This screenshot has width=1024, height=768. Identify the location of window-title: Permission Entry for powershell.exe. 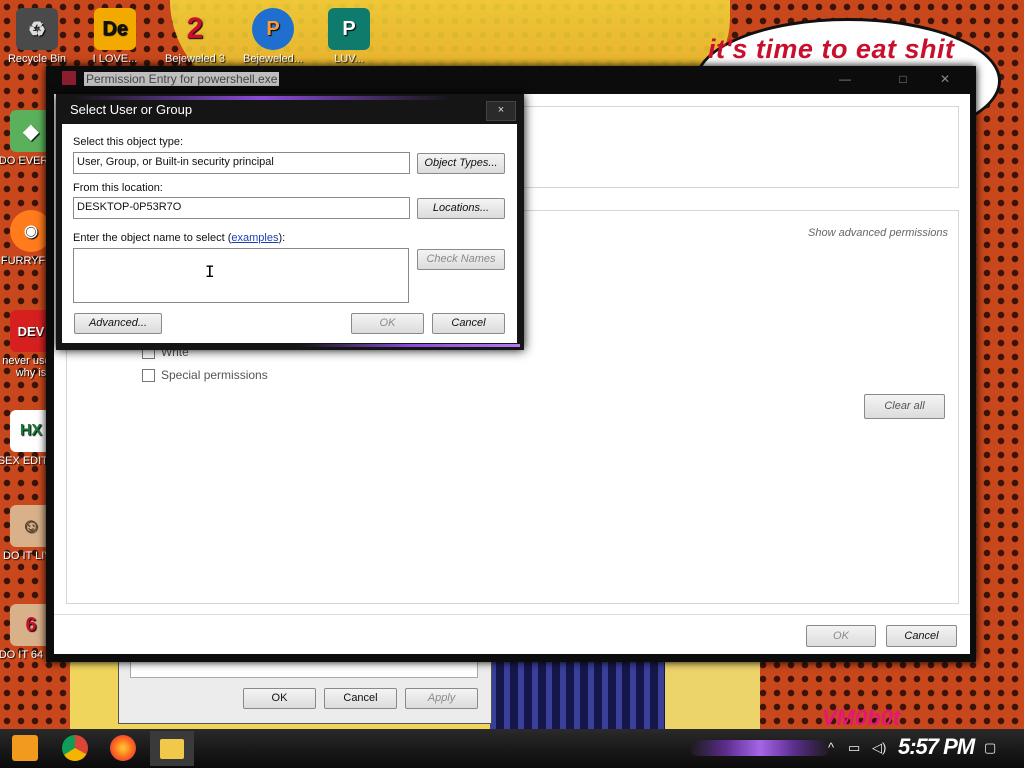
(182, 79).